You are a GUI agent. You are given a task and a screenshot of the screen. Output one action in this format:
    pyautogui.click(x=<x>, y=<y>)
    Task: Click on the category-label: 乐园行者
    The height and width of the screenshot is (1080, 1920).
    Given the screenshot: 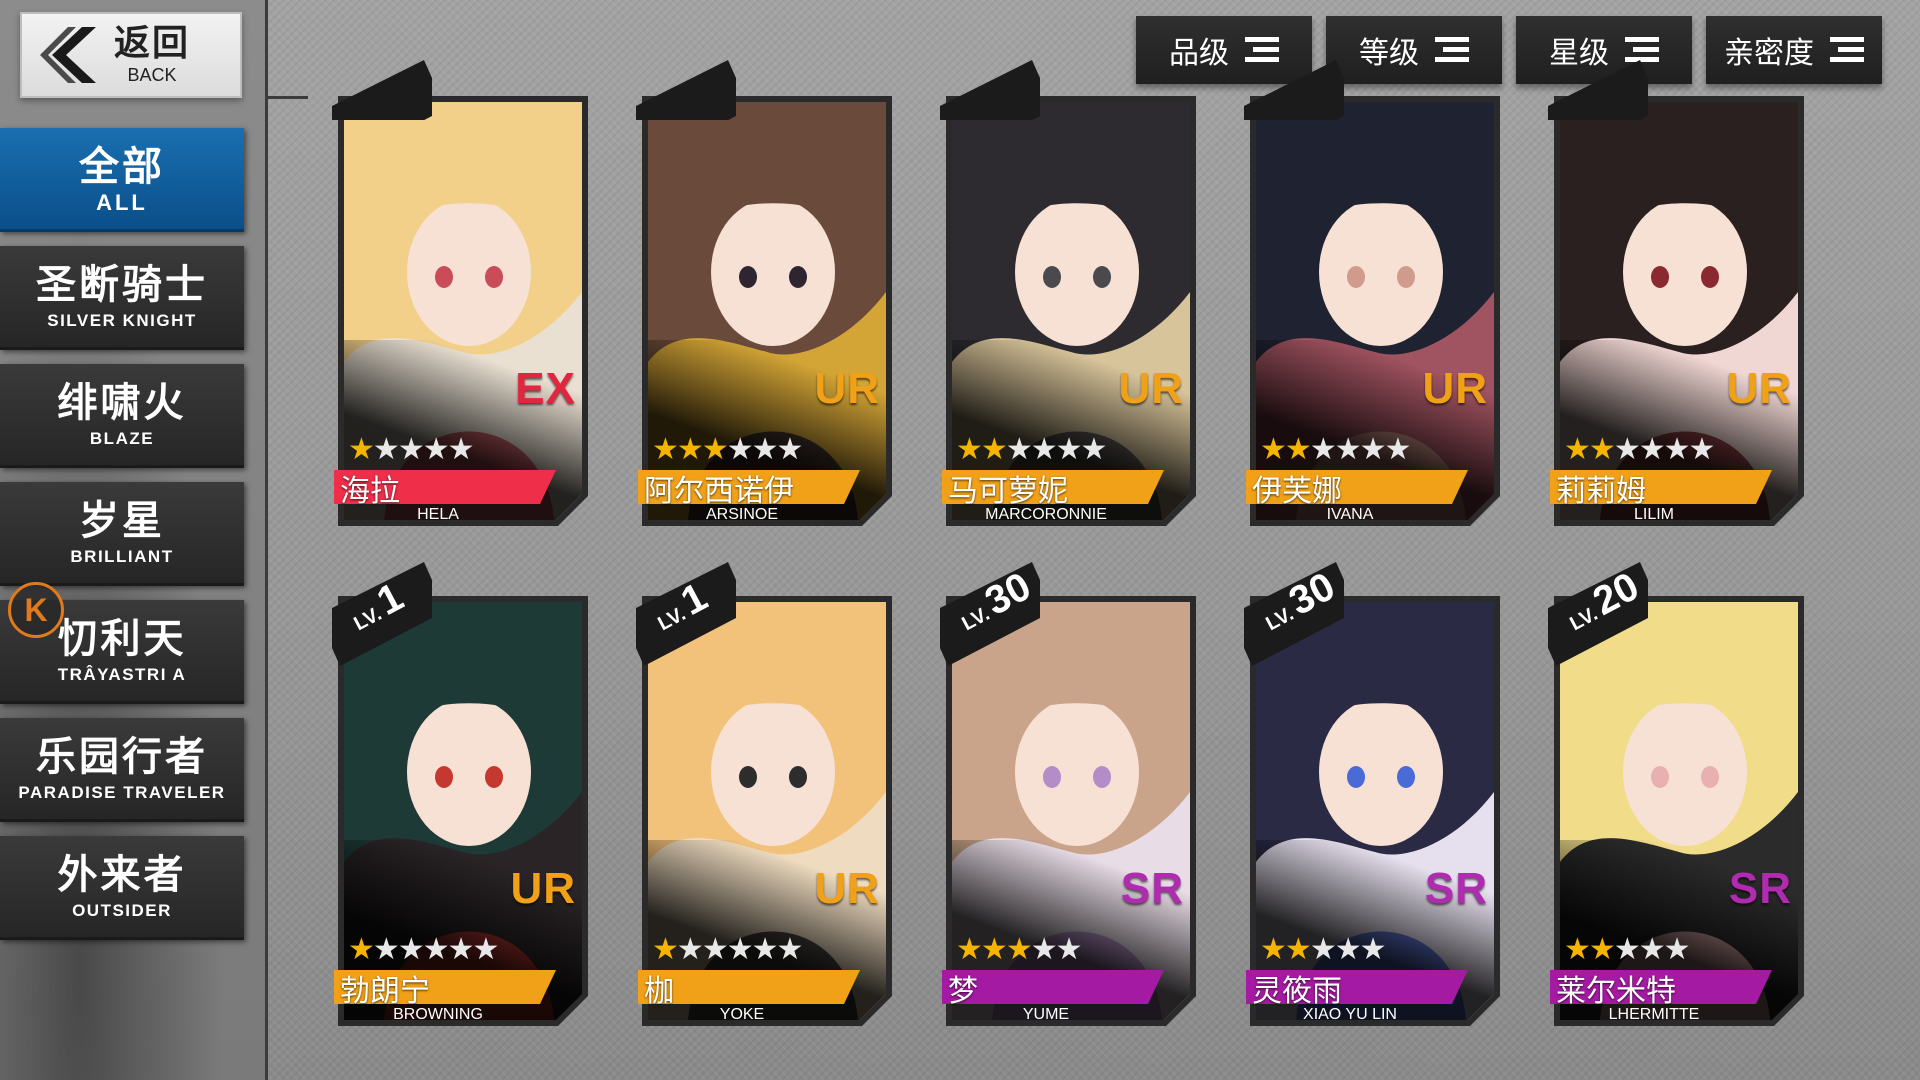 What is the action you would take?
    pyautogui.click(x=122, y=756)
    